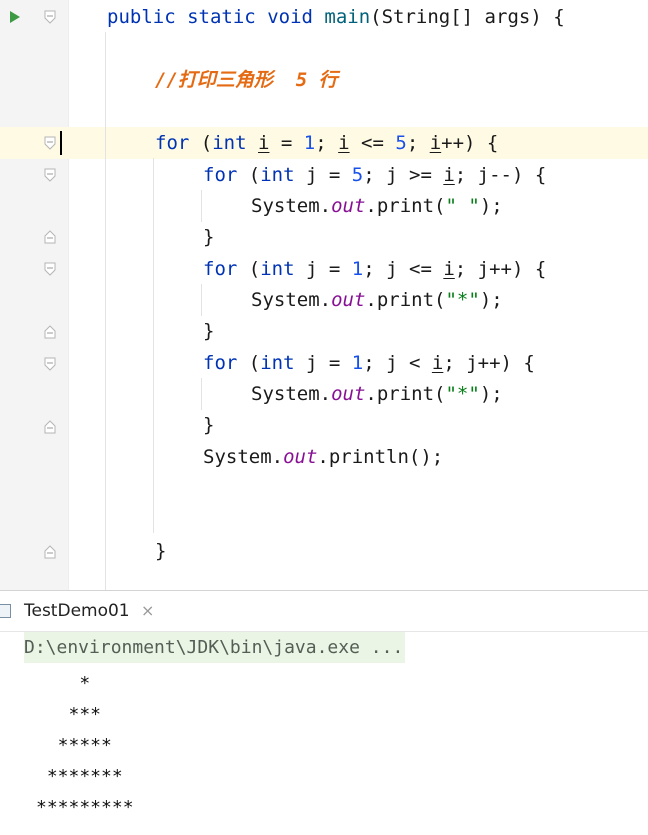 The height and width of the screenshot is (835, 648). I want to click on close-icon: ×, so click(147, 611).